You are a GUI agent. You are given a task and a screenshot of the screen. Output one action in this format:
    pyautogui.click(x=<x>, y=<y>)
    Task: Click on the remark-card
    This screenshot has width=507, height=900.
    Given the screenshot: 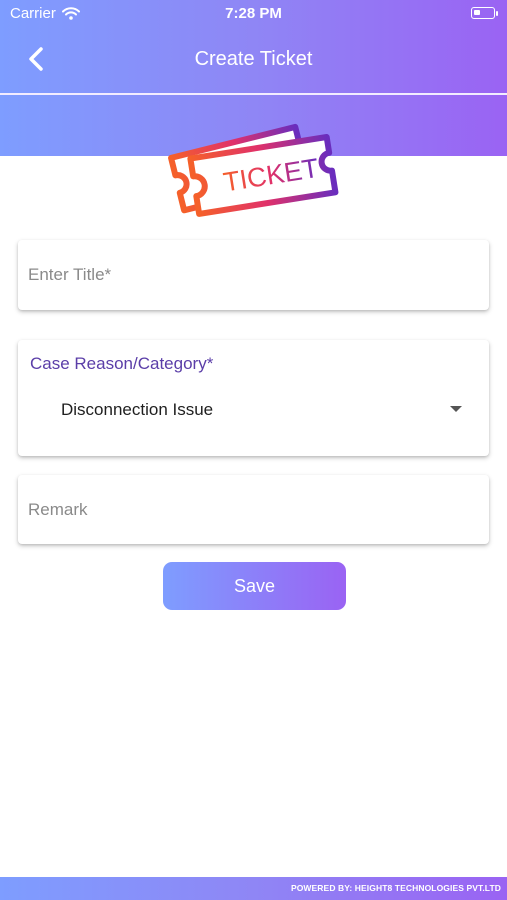 What is the action you would take?
    pyautogui.click(x=253, y=509)
    